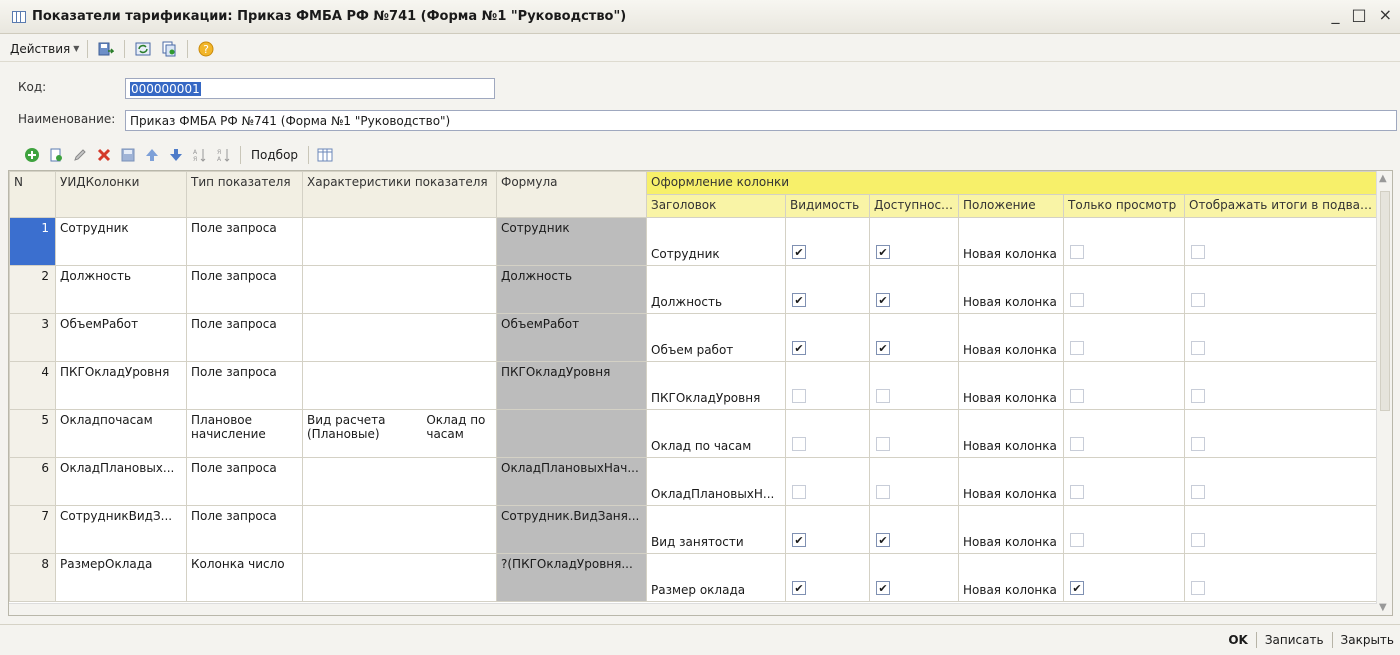 This screenshot has width=1400, height=655. What do you see at coordinates (274, 155) in the screenshot?
I see `select-button: Подбор` at bounding box center [274, 155].